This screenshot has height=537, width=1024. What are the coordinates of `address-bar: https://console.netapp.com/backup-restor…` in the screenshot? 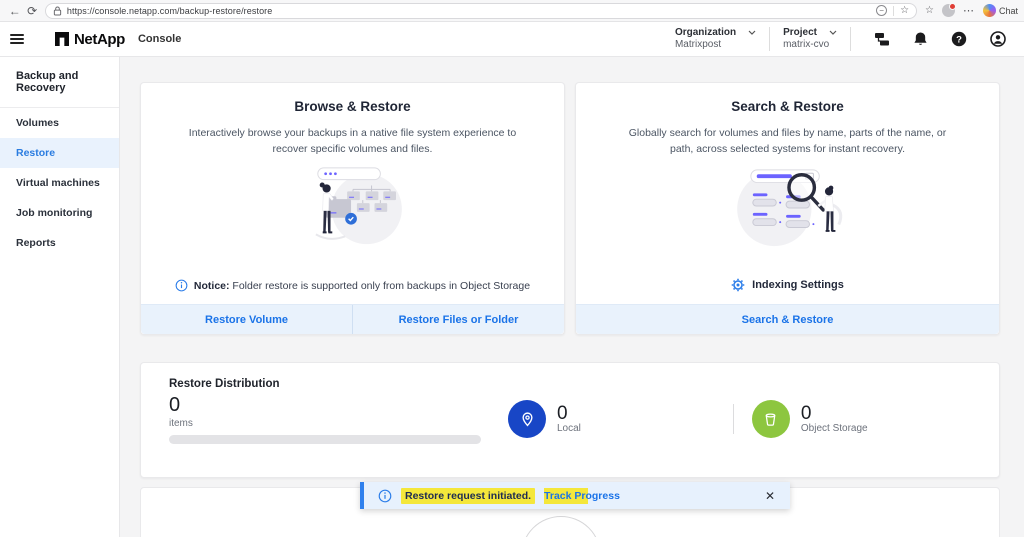 It's located at (481, 10).